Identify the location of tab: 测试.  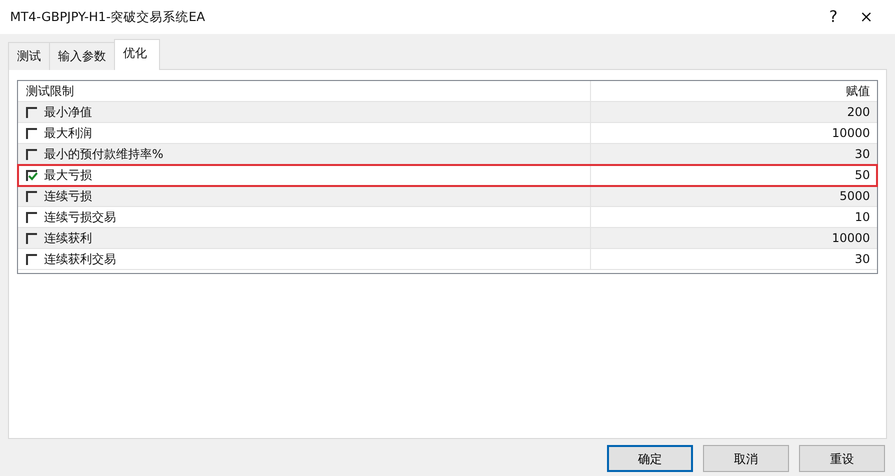
(29, 56).